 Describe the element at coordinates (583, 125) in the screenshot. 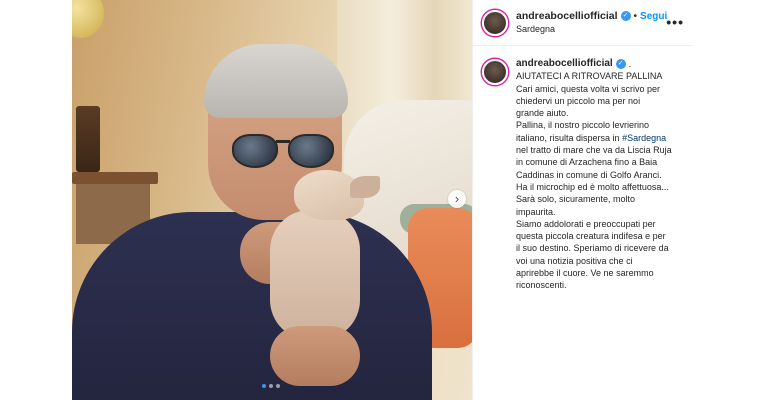

I see `caption-line: Pallina, il nostro piccolo levrierino` at that location.